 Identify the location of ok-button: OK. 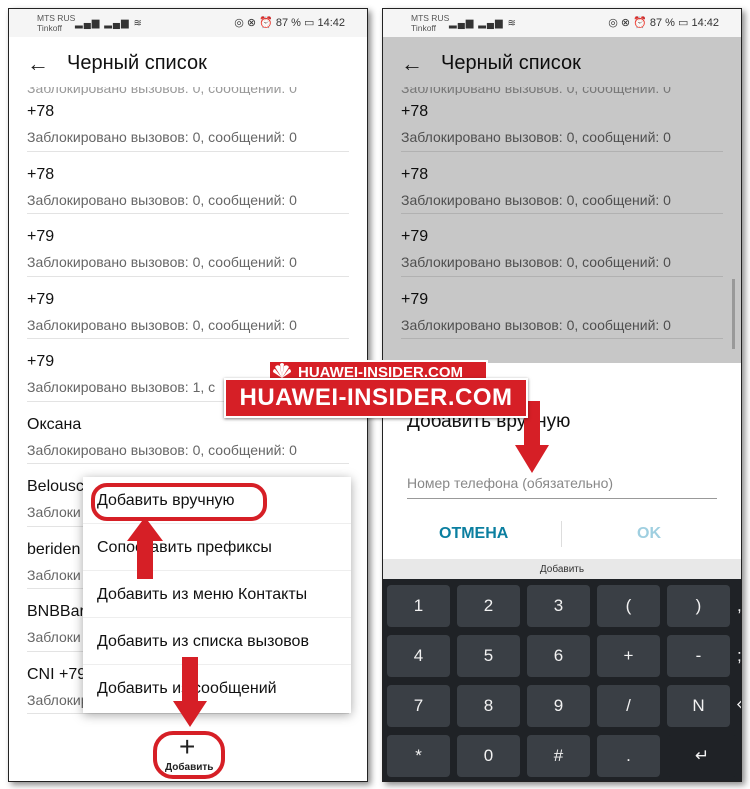
(649, 534).